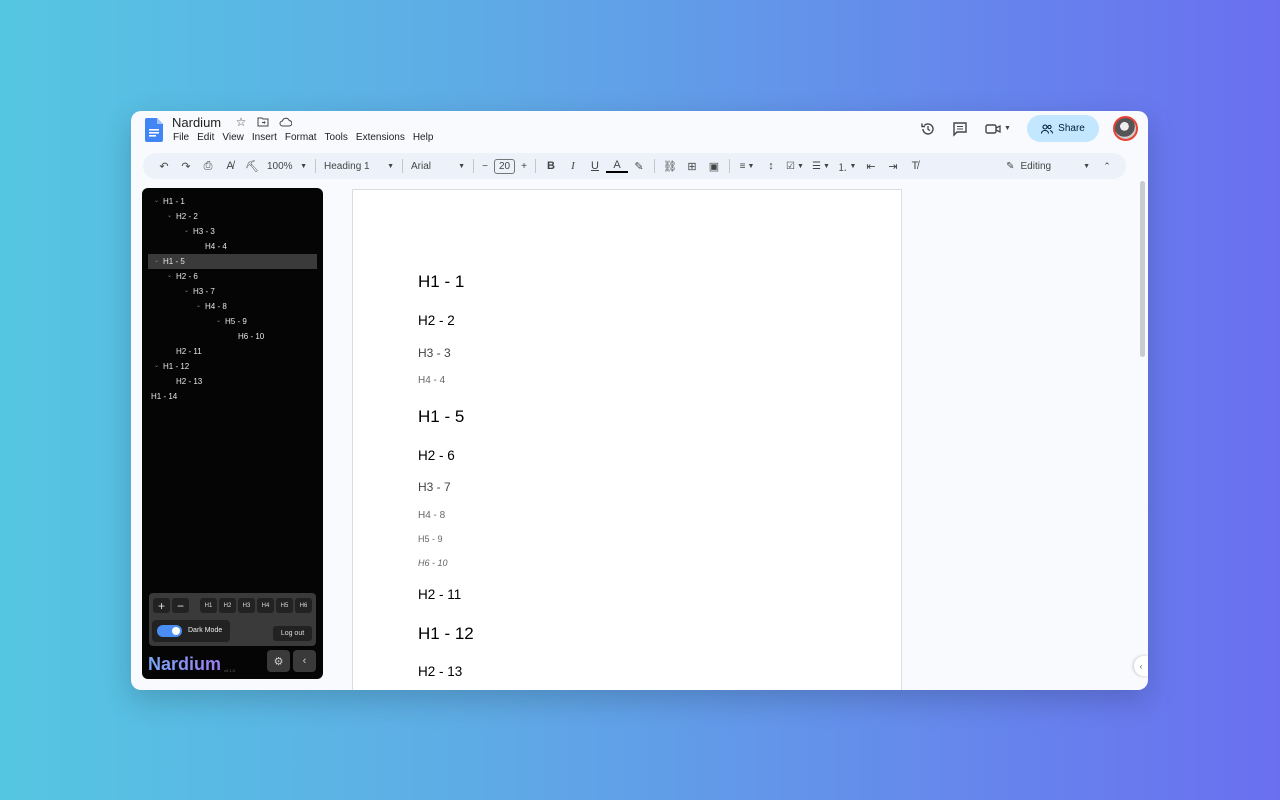  Describe the element at coordinates (285, 122) in the screenshot. I see `cloud-status-icon` at that location.